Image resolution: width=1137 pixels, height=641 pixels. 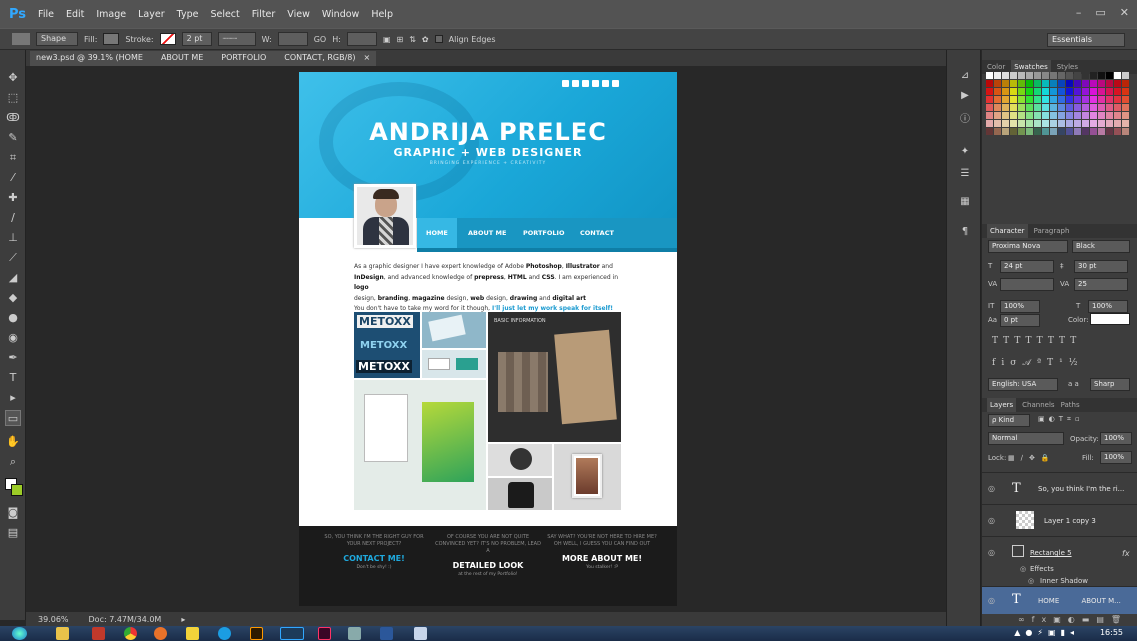 I want to click on stamp-tool-icon: ⊥, so click(x=13, y=238).